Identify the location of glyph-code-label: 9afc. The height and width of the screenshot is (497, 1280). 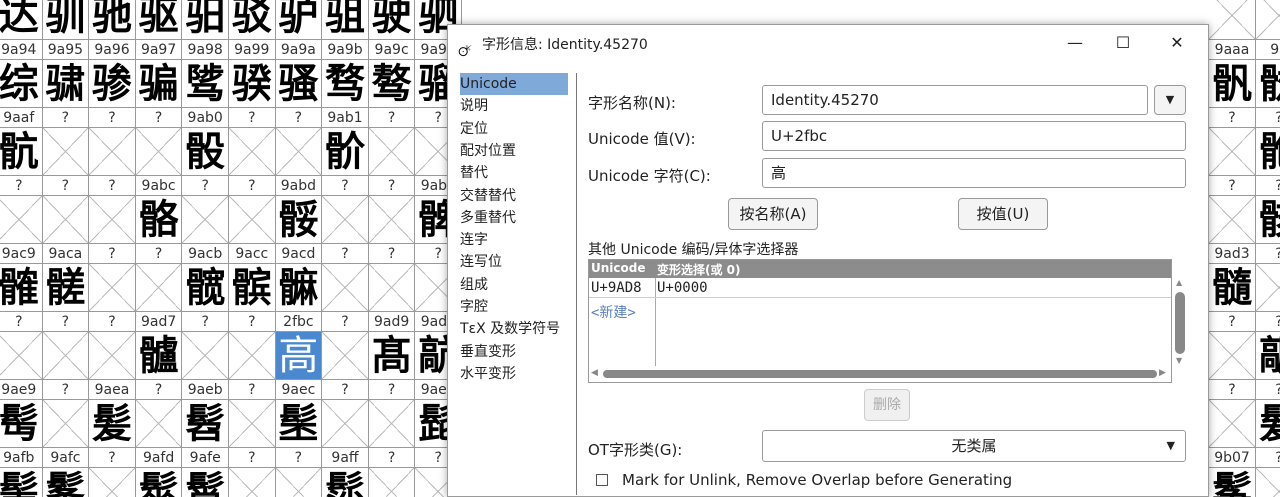
(66, 458).